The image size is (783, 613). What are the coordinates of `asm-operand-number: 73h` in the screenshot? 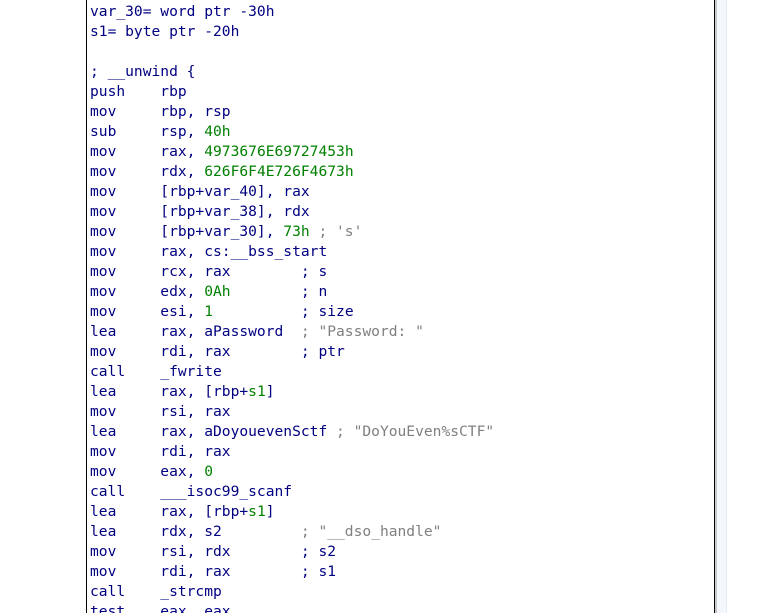 It's located at (296, 231).